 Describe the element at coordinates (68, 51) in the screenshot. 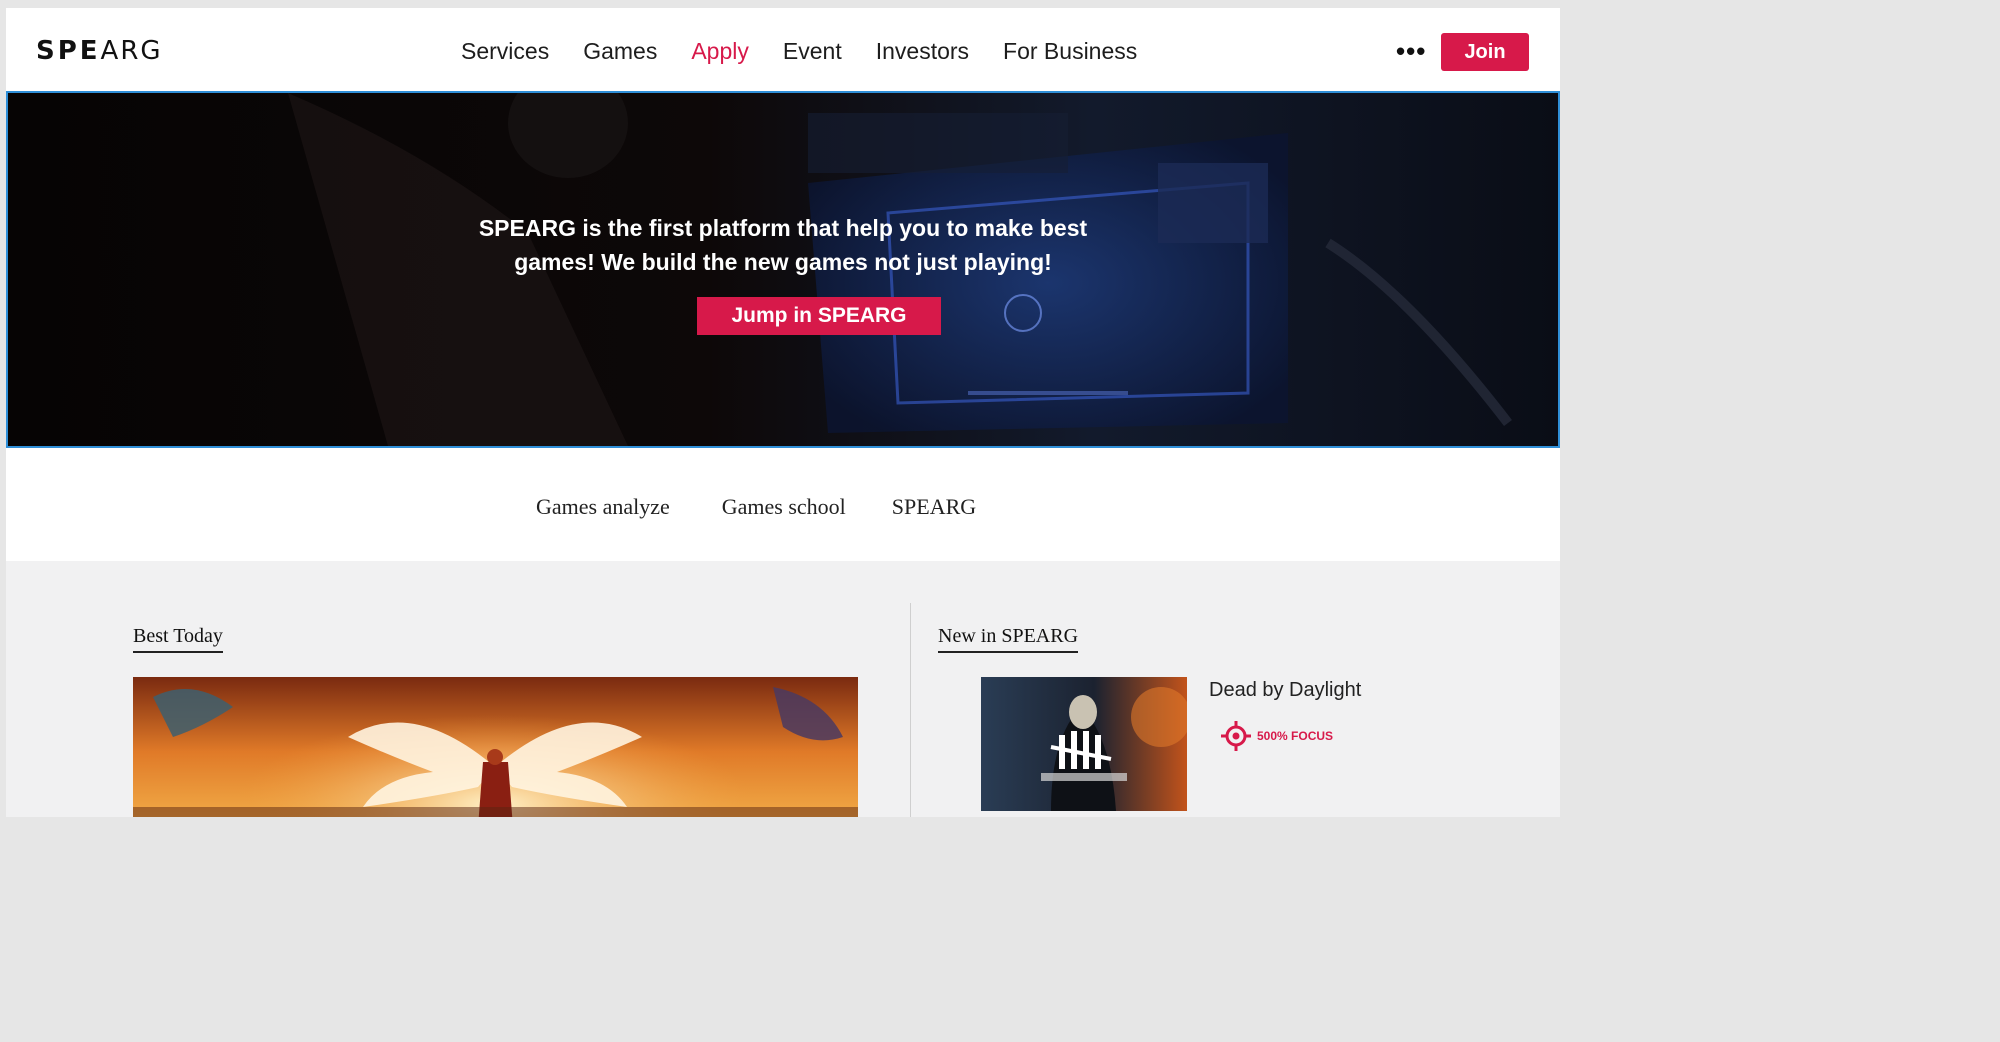

I see `logo-bold-text: SPE` at that location.